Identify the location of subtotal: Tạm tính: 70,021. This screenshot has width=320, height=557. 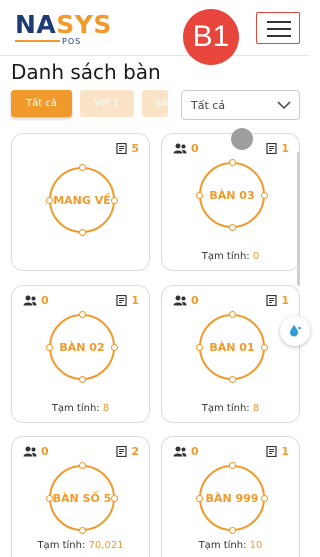
(80, 545).